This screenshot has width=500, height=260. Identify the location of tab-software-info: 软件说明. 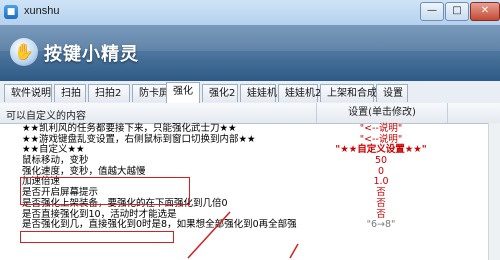
(28, 93).